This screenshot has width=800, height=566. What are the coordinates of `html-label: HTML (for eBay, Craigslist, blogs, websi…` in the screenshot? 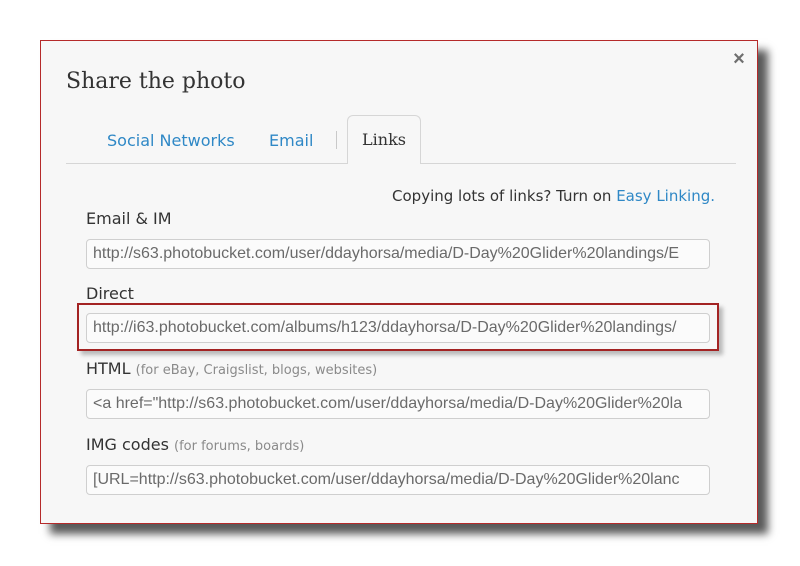 It's located at (231, 368).